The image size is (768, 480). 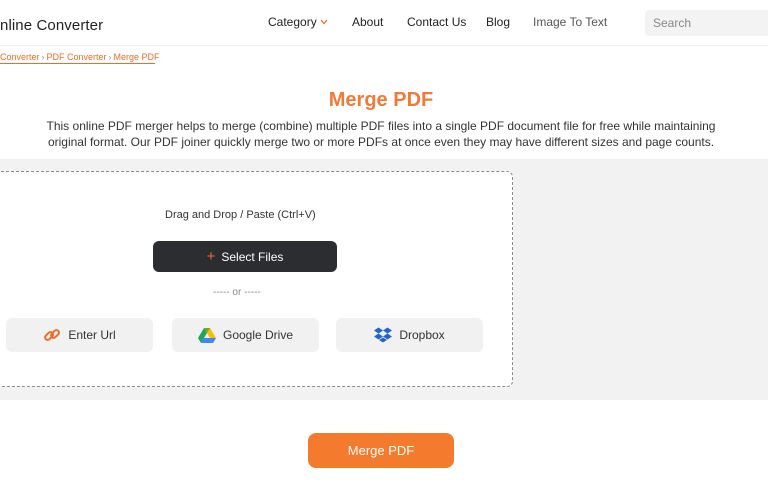 I want to click on breadcrumb-item-merge-pdf: Merge PDF, so click(x=136, y=57).